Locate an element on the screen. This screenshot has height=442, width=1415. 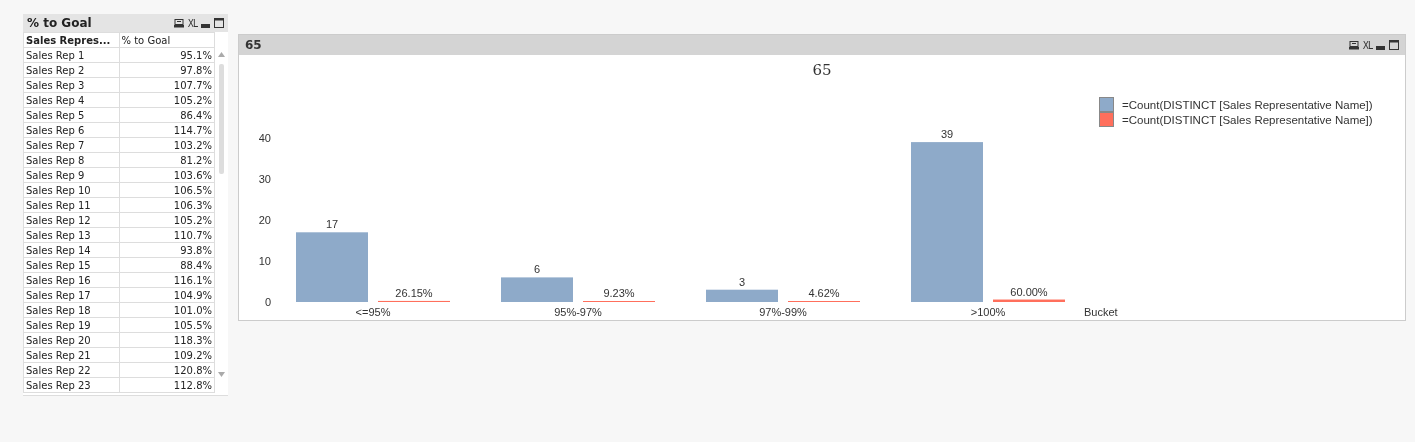
value-label: 9.23% is located at coordinates (619, 293).